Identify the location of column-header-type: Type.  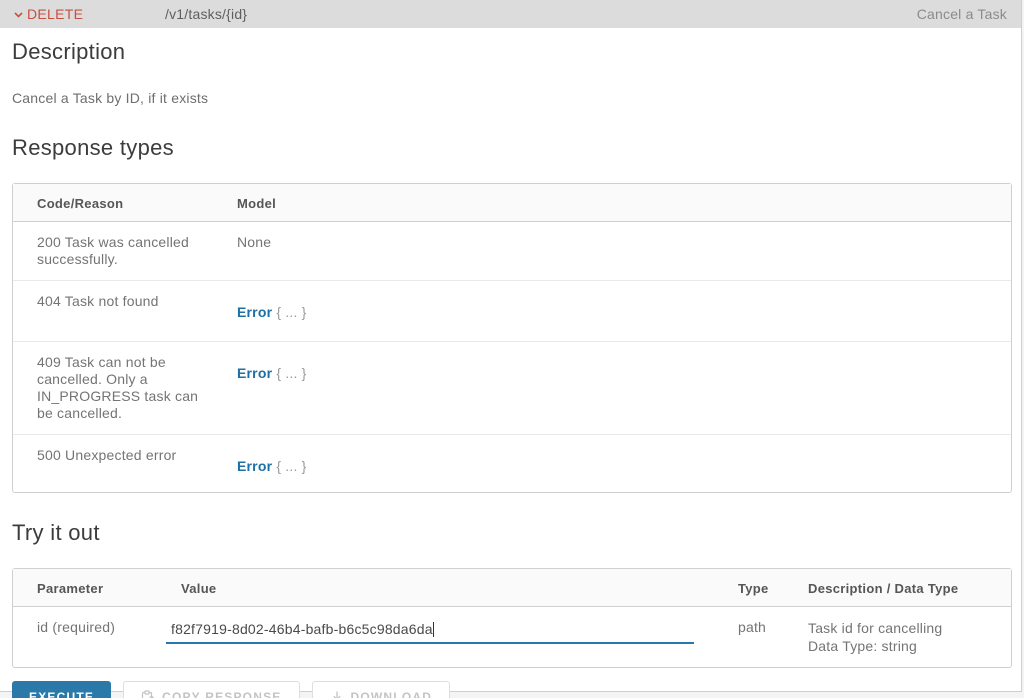
(749, 588).